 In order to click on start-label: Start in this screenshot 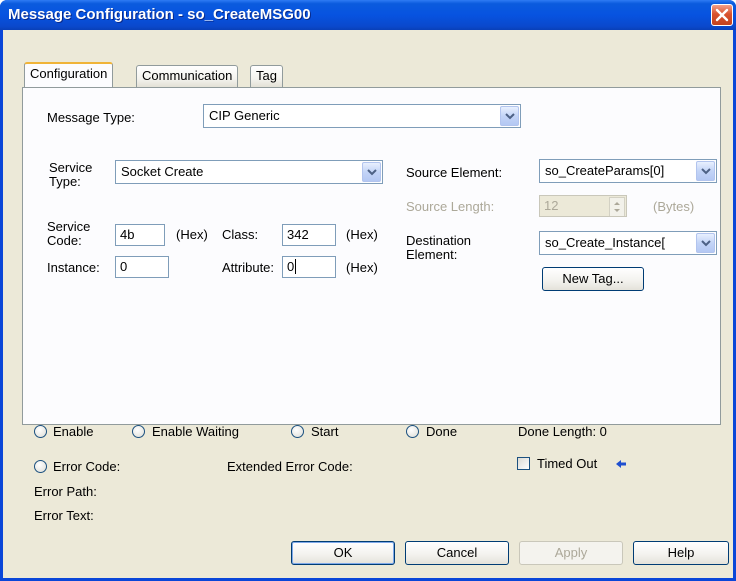, I will do `click(325, 431)`.